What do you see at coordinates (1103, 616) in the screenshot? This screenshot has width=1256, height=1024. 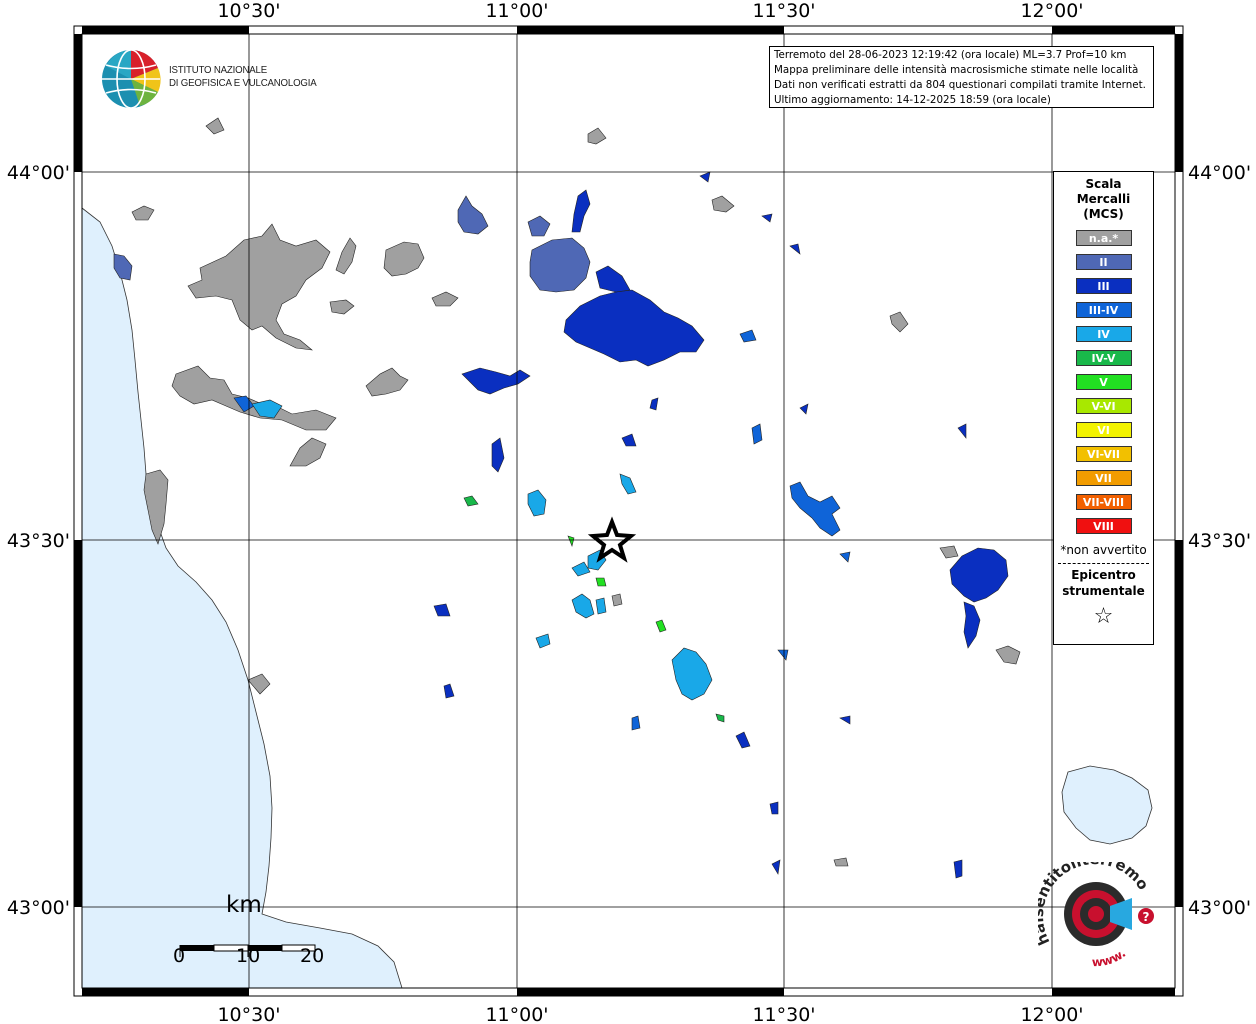 I see `legend-star-icon: ☆` at bounding box center [1103, 616].